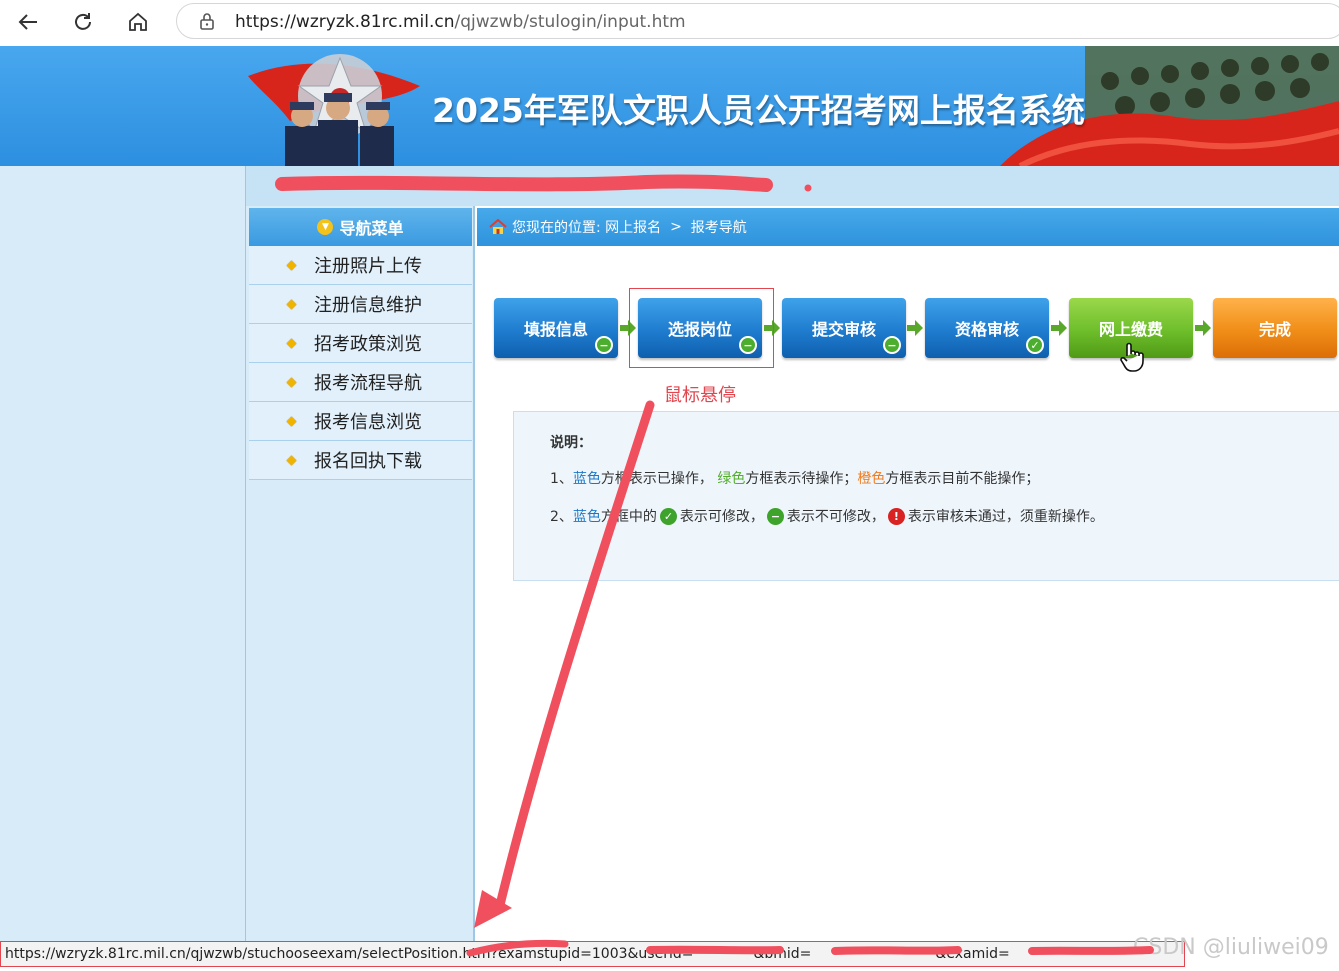 Image resolution: width=1339 pixels, height=971 pixels. Describe the element at coordinates (775, 516) in the screenshot. I see `minus-circle-icon: −` at that location.